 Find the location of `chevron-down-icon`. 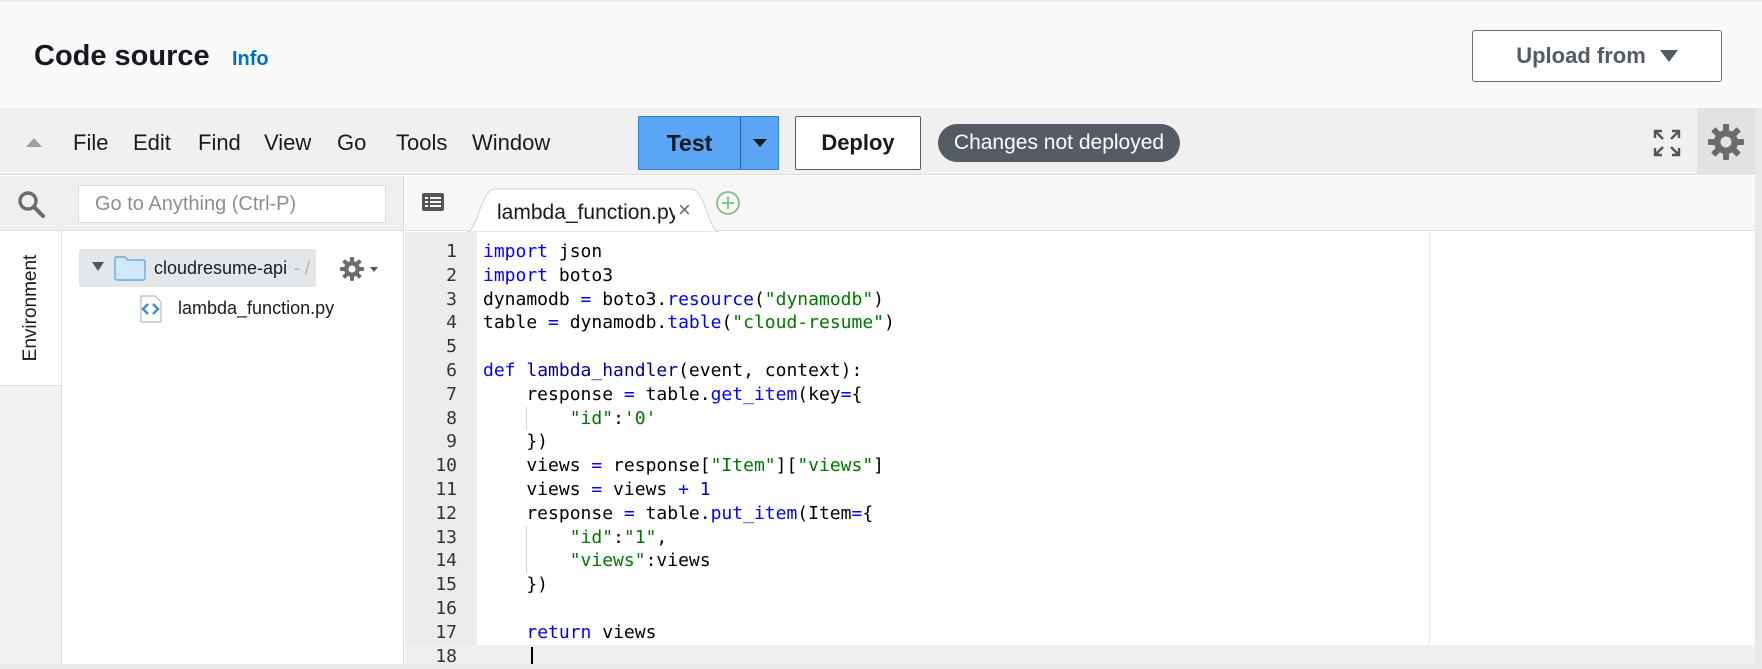

chevron-down-icon is located at coordinates (98, 266).